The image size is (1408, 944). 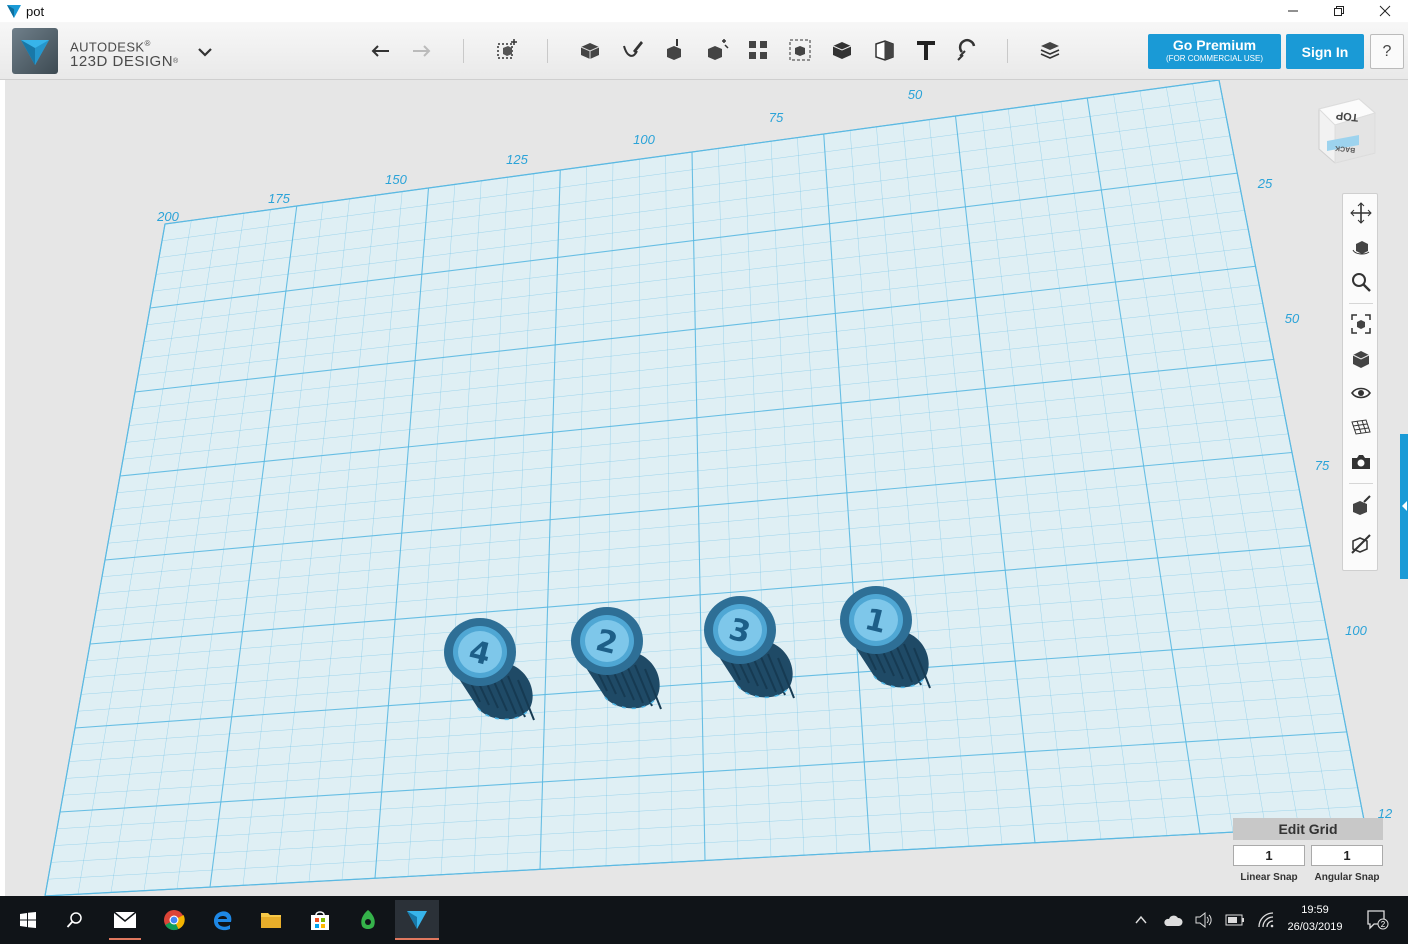 I want to click on app-green-icon, so click(x=368, y=919).